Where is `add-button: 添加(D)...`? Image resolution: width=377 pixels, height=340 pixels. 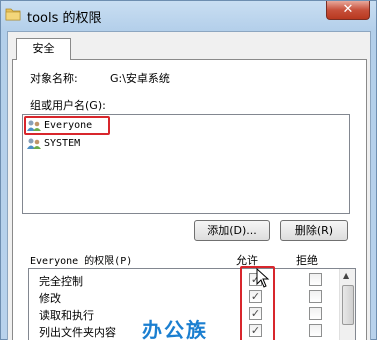
add-button: 添加(D)... is located at coordinates (232, 230).